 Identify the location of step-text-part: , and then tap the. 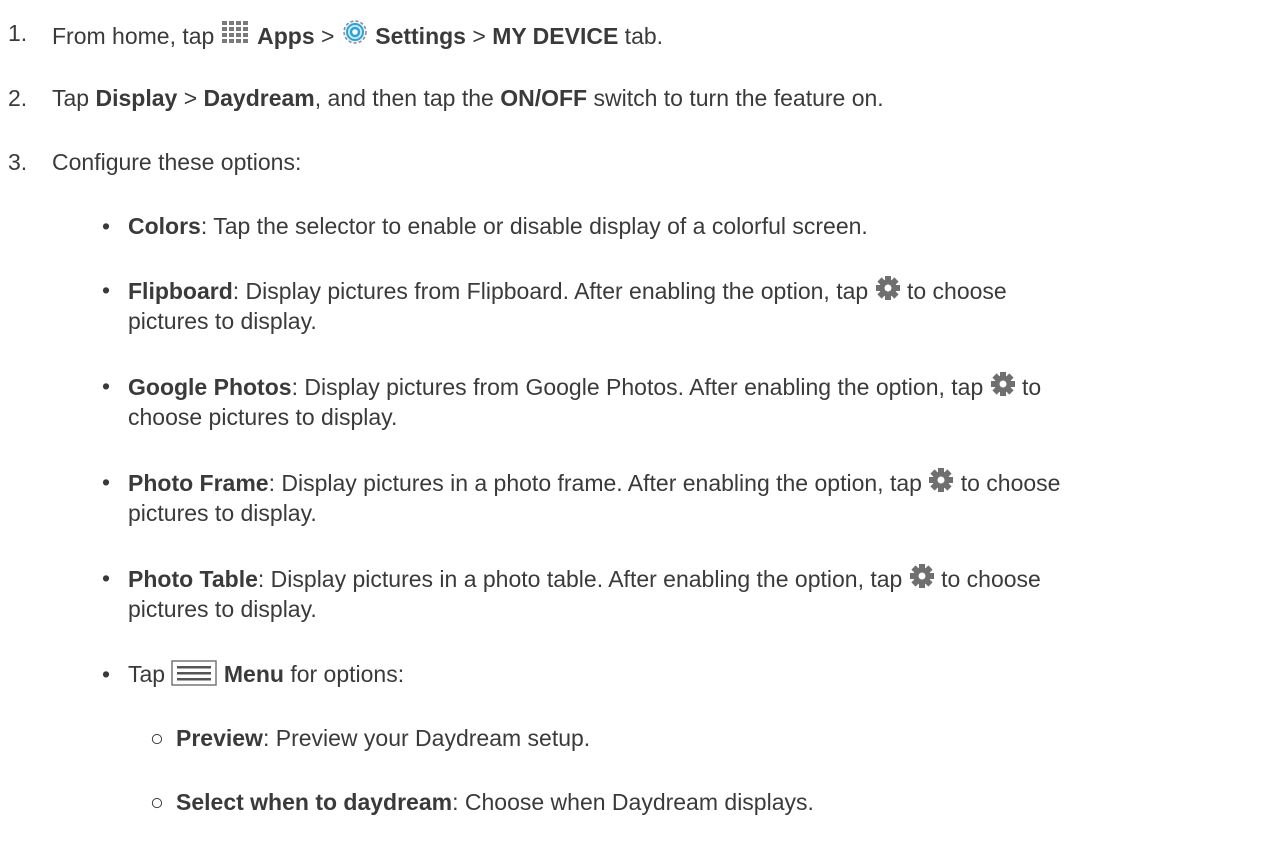
(407, 98).